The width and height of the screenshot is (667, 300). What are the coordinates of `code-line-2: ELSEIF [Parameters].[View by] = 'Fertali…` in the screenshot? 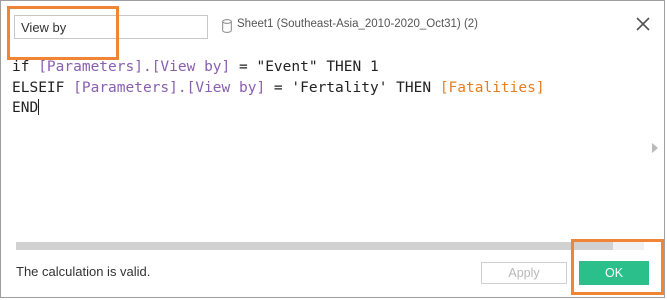 It's located at (328, 88).